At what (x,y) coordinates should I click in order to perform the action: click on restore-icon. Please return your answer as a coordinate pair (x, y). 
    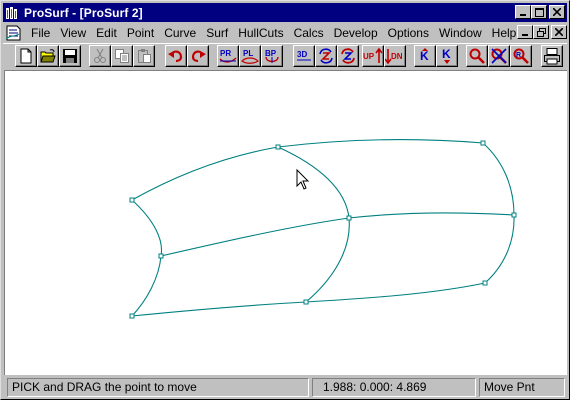
    Looking at the image, I should click on (541, 32).